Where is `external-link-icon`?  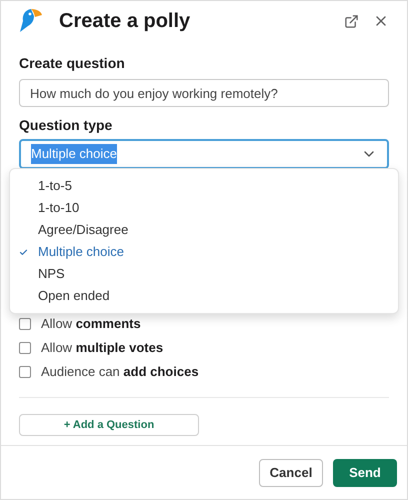 external-link-icon is located at coordinates (351, 21).